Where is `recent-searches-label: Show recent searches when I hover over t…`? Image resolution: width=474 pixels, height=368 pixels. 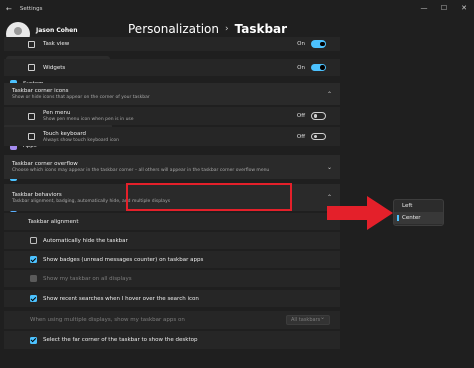 recent-searches-label: Show recent searches when I hover over t… is located at coordinates (121, 298).